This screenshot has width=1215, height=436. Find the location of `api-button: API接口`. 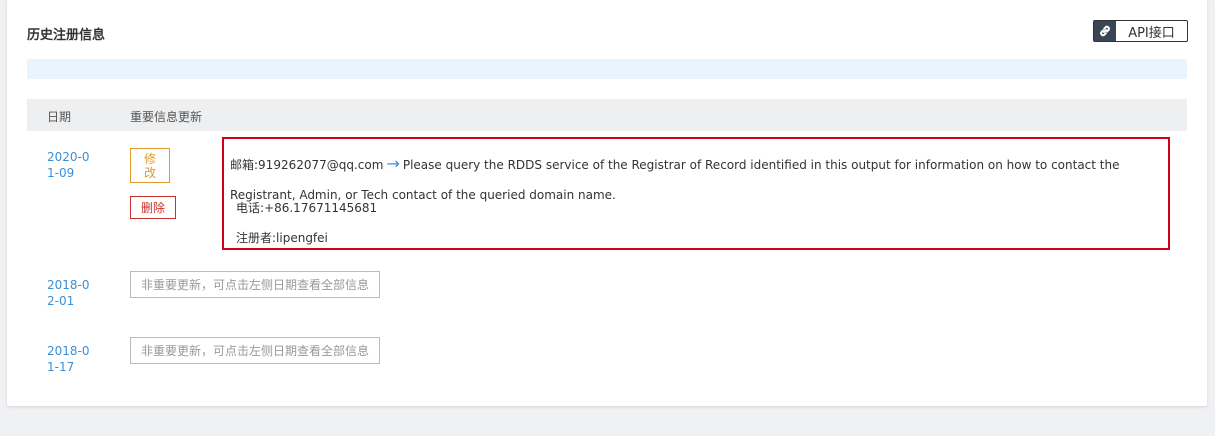

api-button: API接口 is located at coordinates (1140, 31).